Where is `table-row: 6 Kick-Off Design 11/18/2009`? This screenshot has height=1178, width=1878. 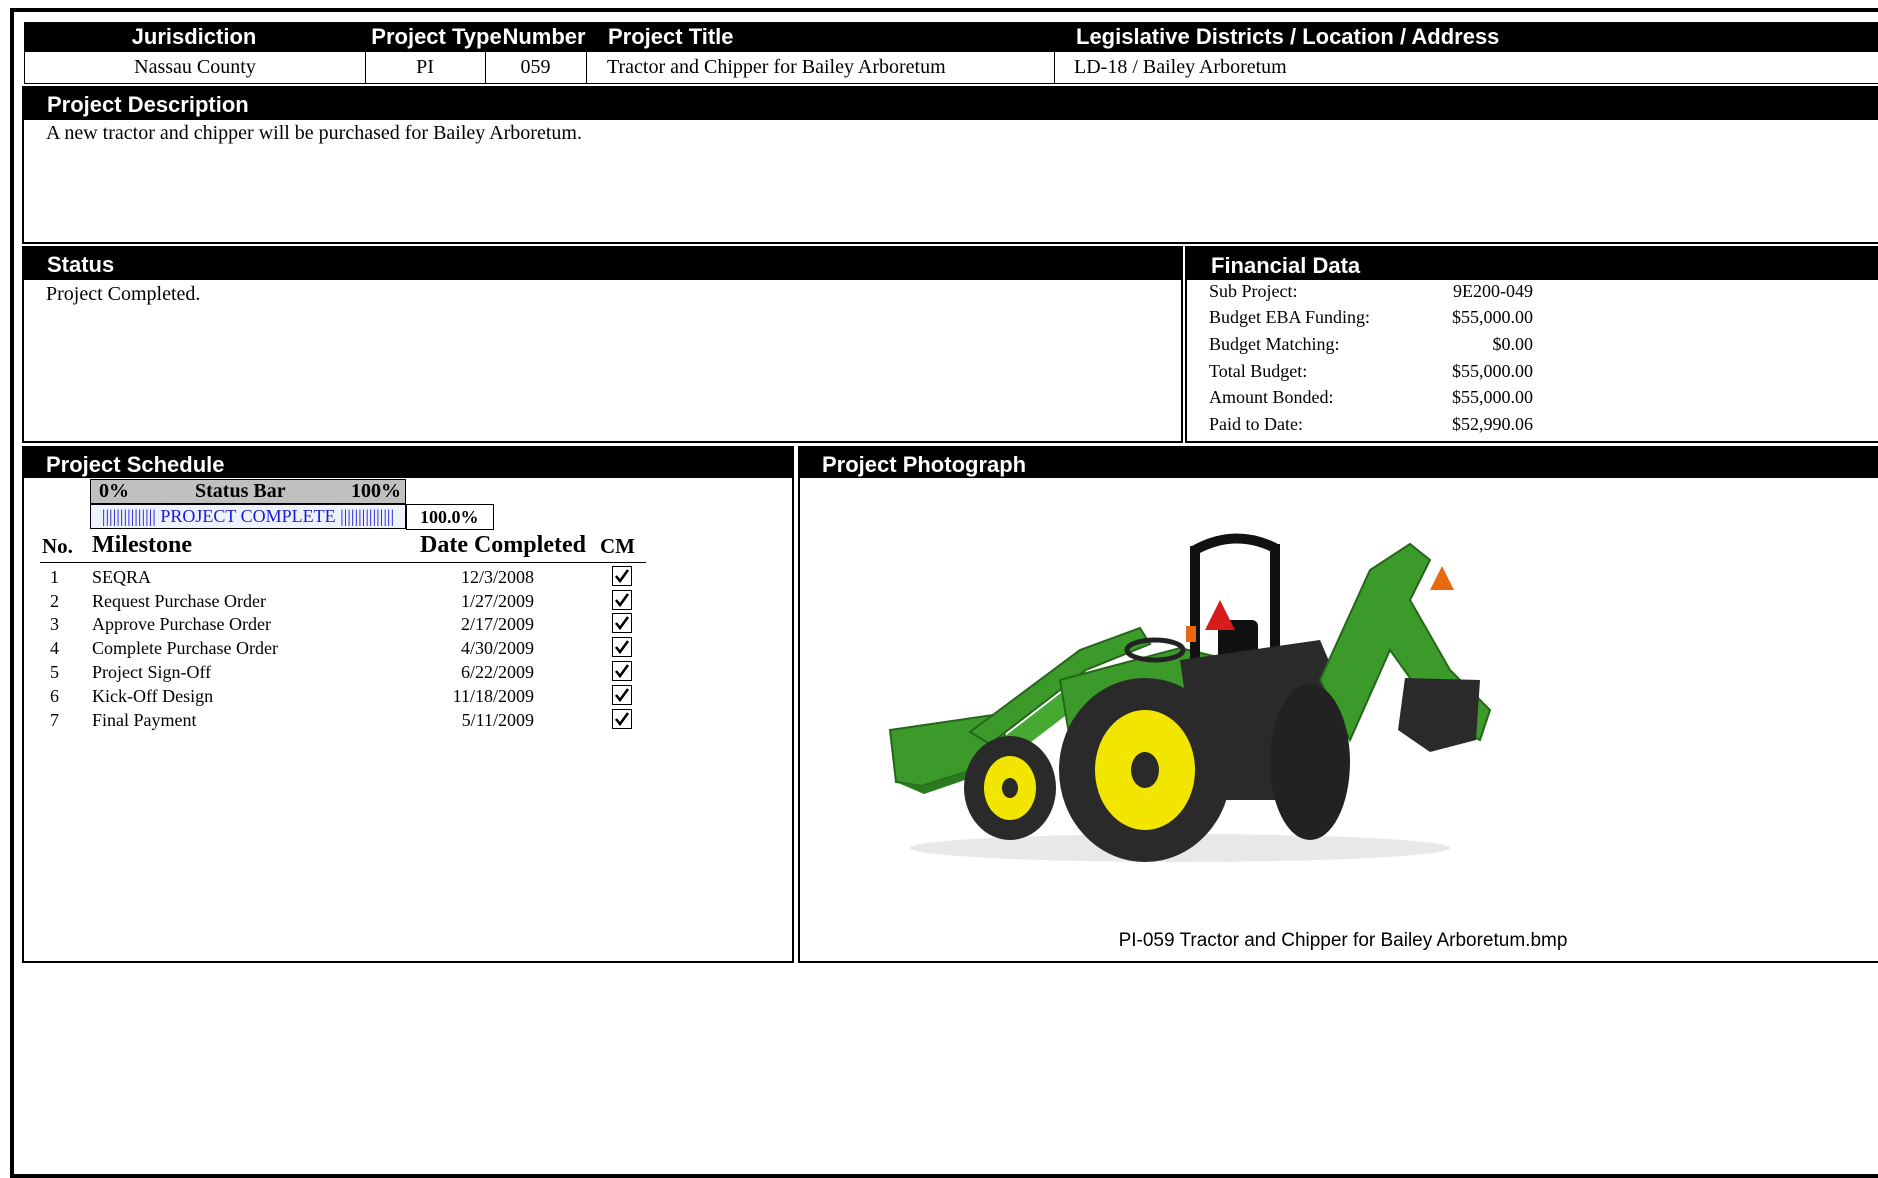 table-row: 6 Kick-Off Design 11/18/2009 is located at coordinates (344, 697).